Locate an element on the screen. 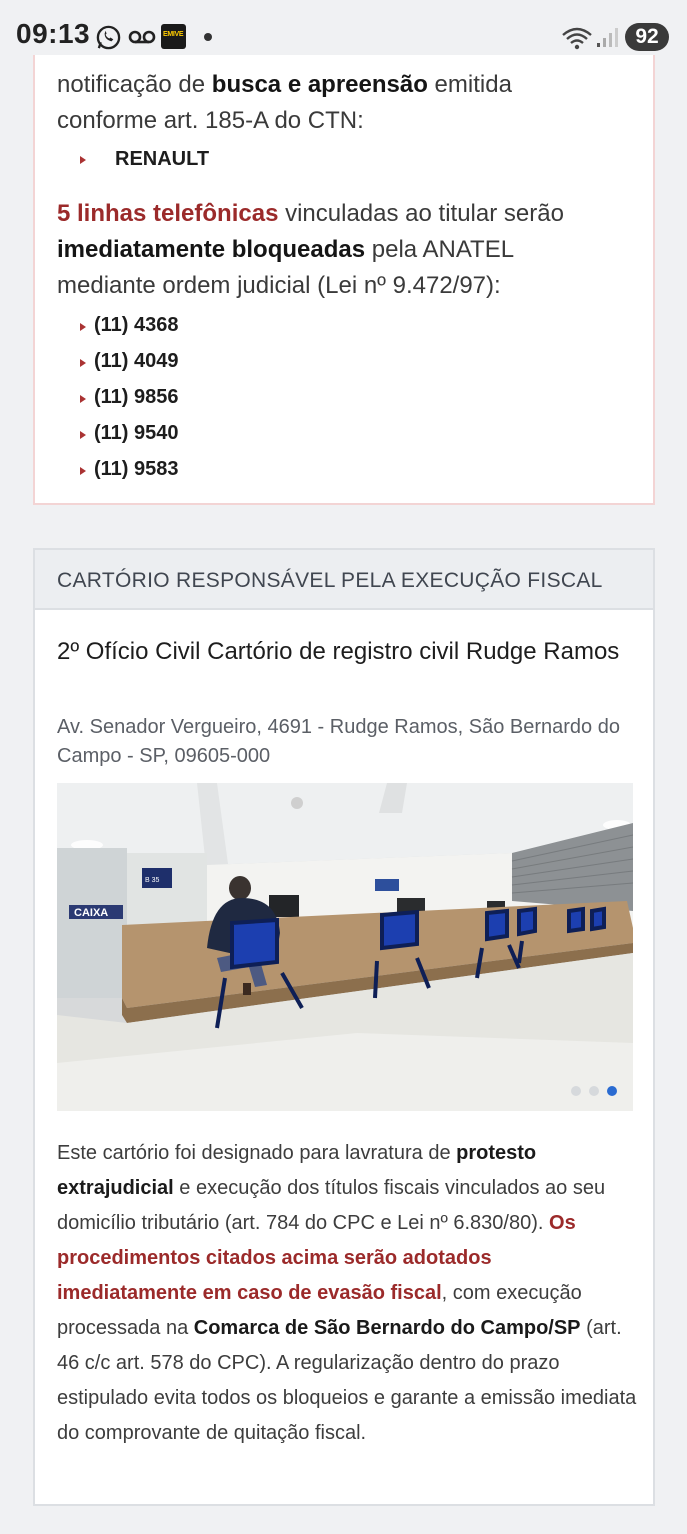 The width and height of the screenshot is (687, 1534). phone-item: (11) 4049 is located at coordinates (136, 361).